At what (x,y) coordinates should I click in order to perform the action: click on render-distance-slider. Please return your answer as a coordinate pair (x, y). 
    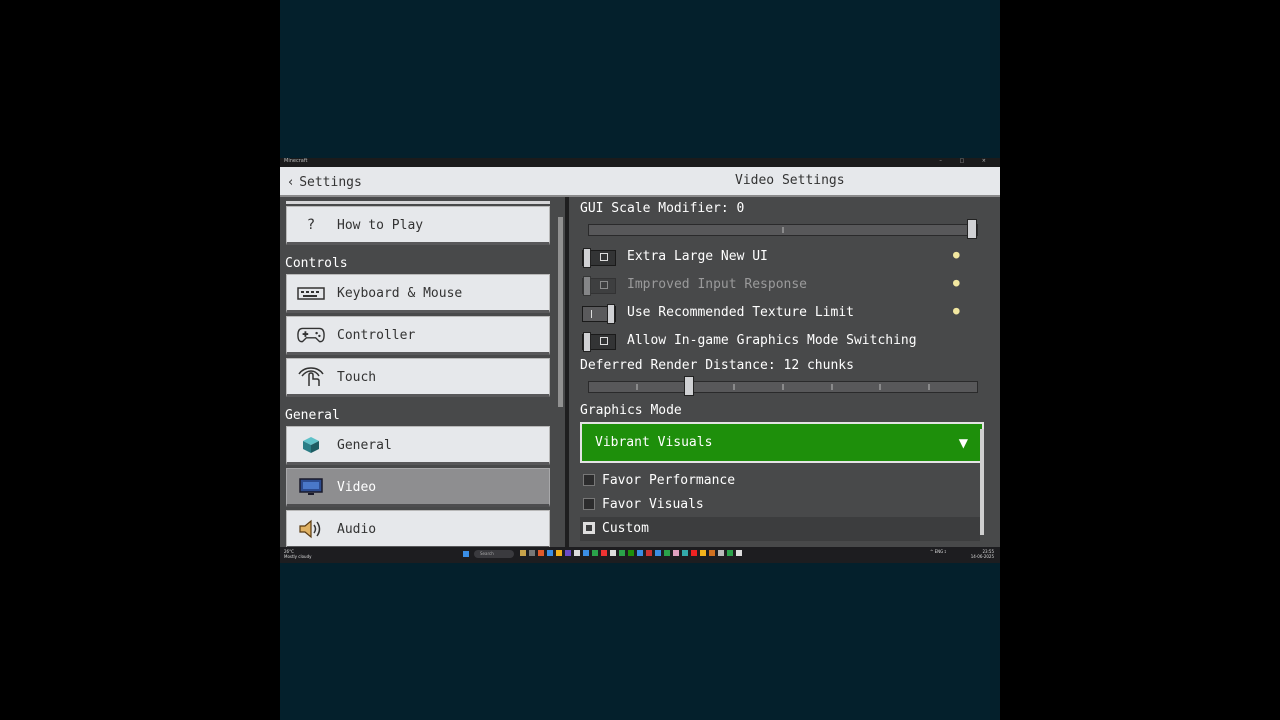
    Looking at the image, I should click on (783, 386).